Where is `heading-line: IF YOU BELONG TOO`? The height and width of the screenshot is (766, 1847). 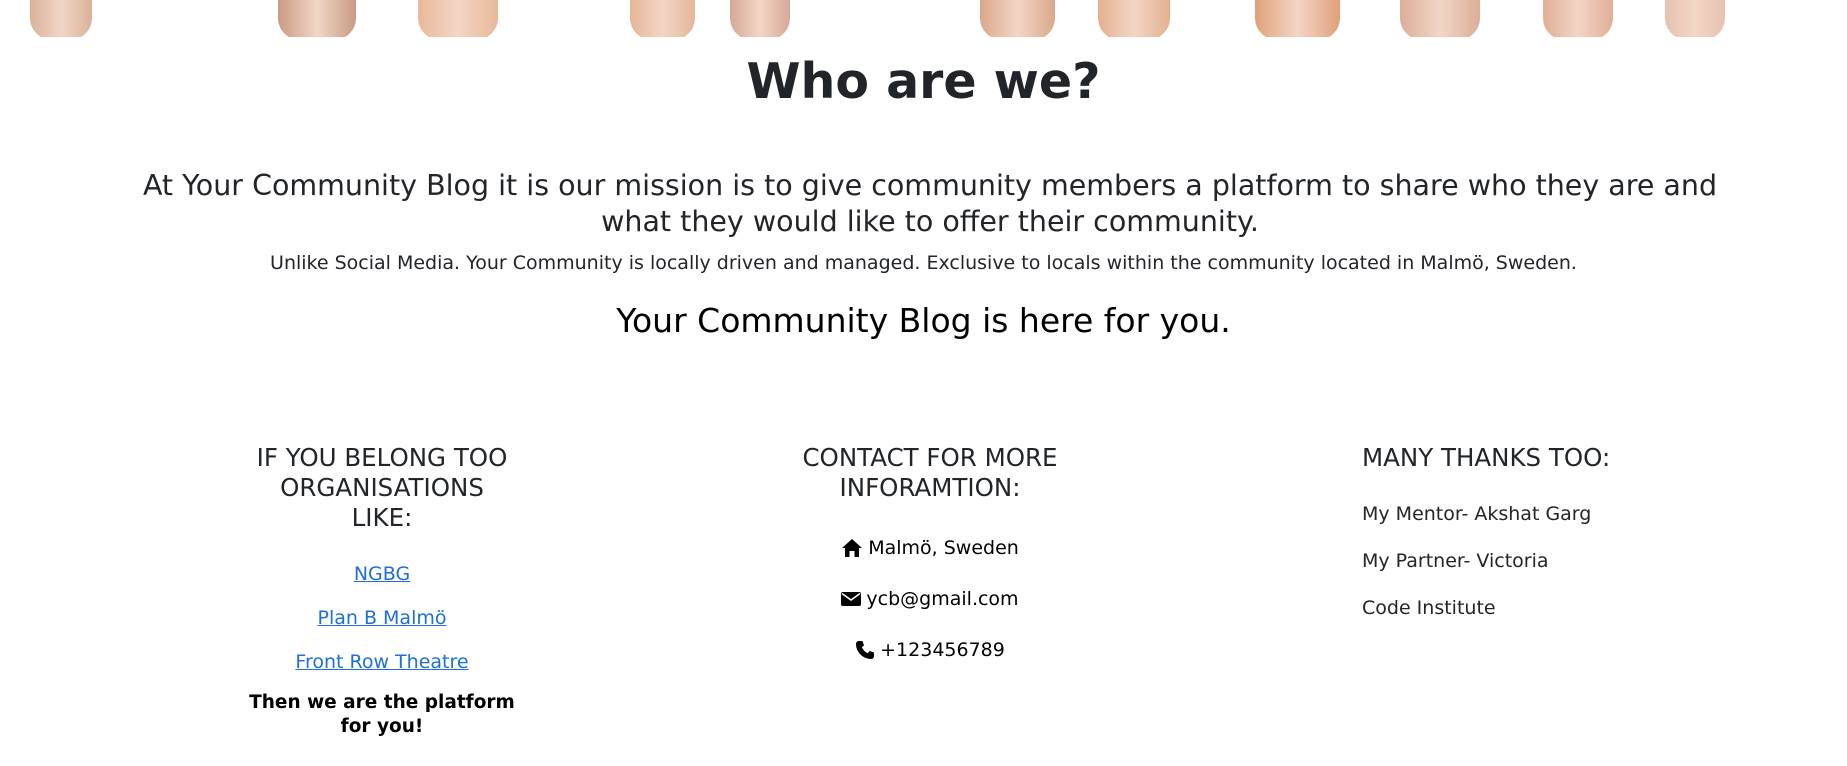
heading-line: IF YOU BELONG TOO is located at coordinates (382, 457).